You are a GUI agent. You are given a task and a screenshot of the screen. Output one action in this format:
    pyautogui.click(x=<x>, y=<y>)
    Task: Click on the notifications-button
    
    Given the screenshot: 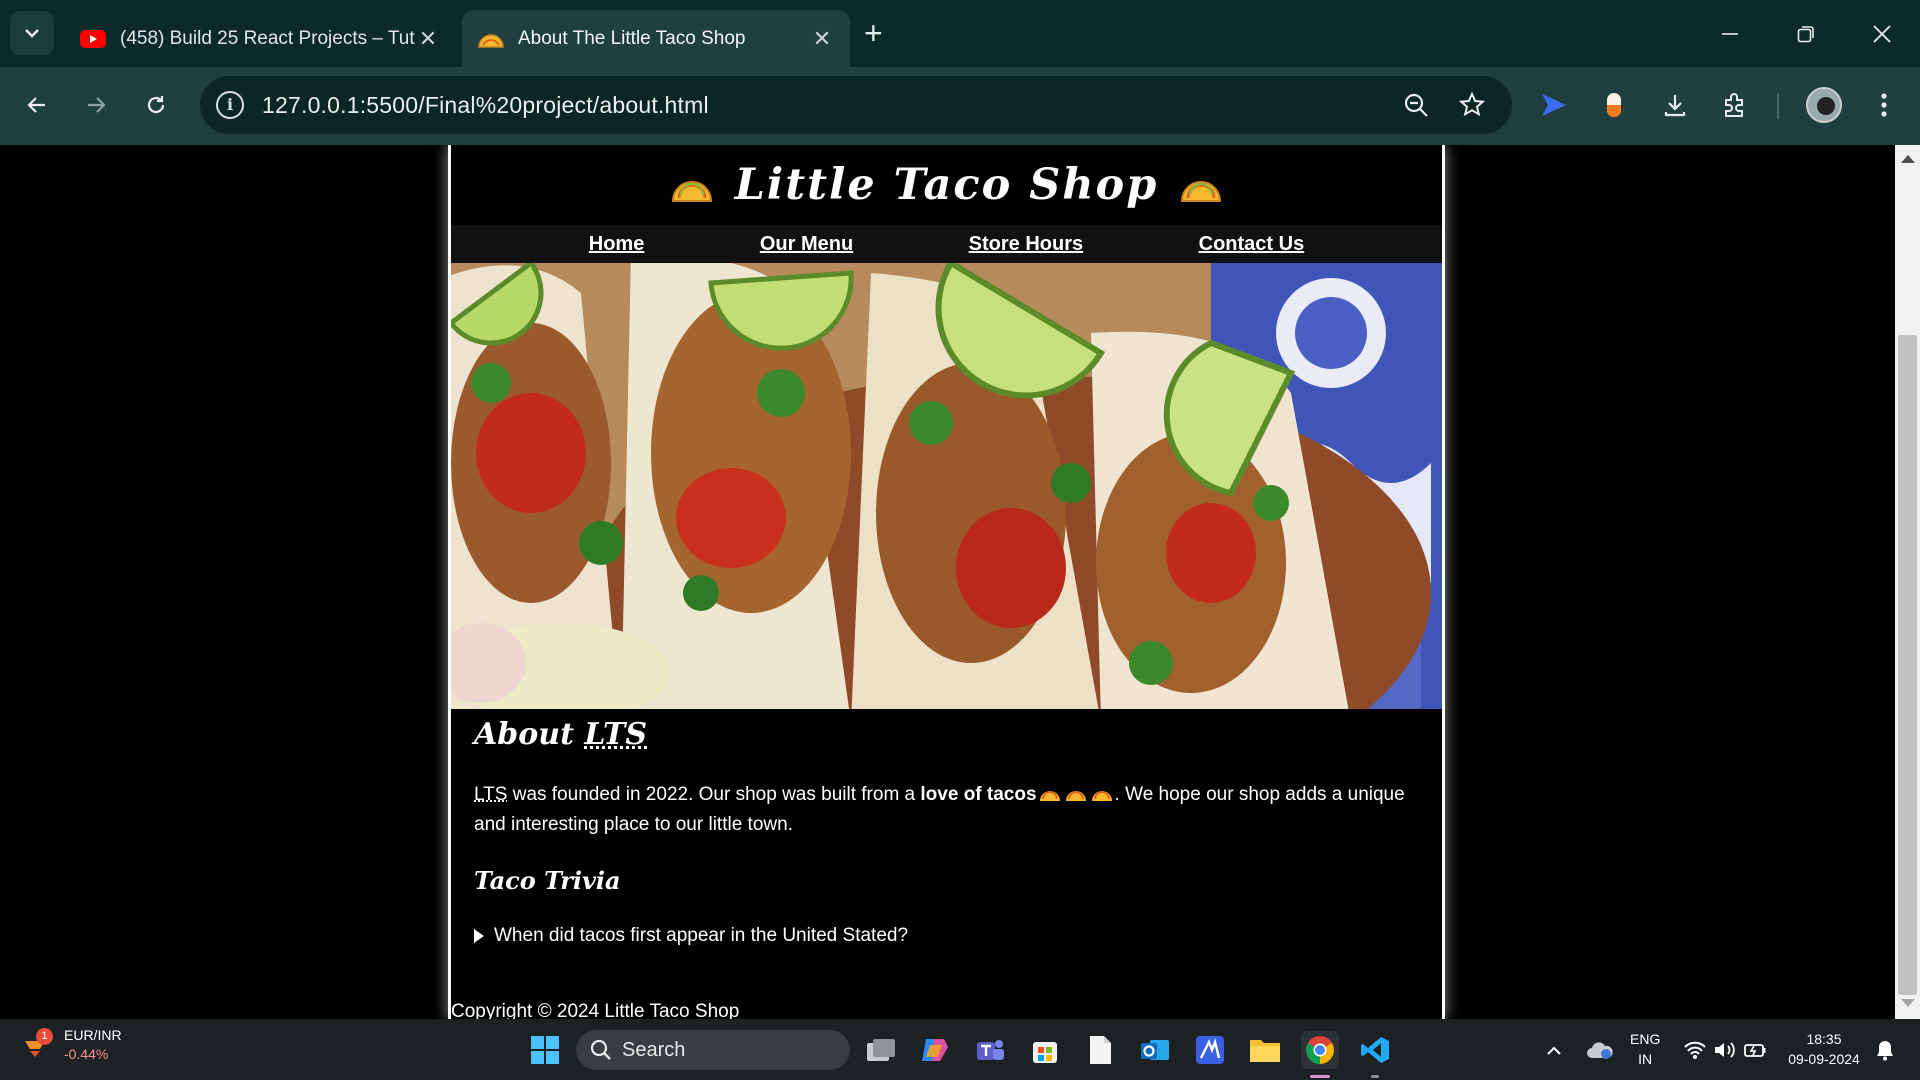 What is the action you would take?
    pyautogui.click(x=1885, y=1050)
    